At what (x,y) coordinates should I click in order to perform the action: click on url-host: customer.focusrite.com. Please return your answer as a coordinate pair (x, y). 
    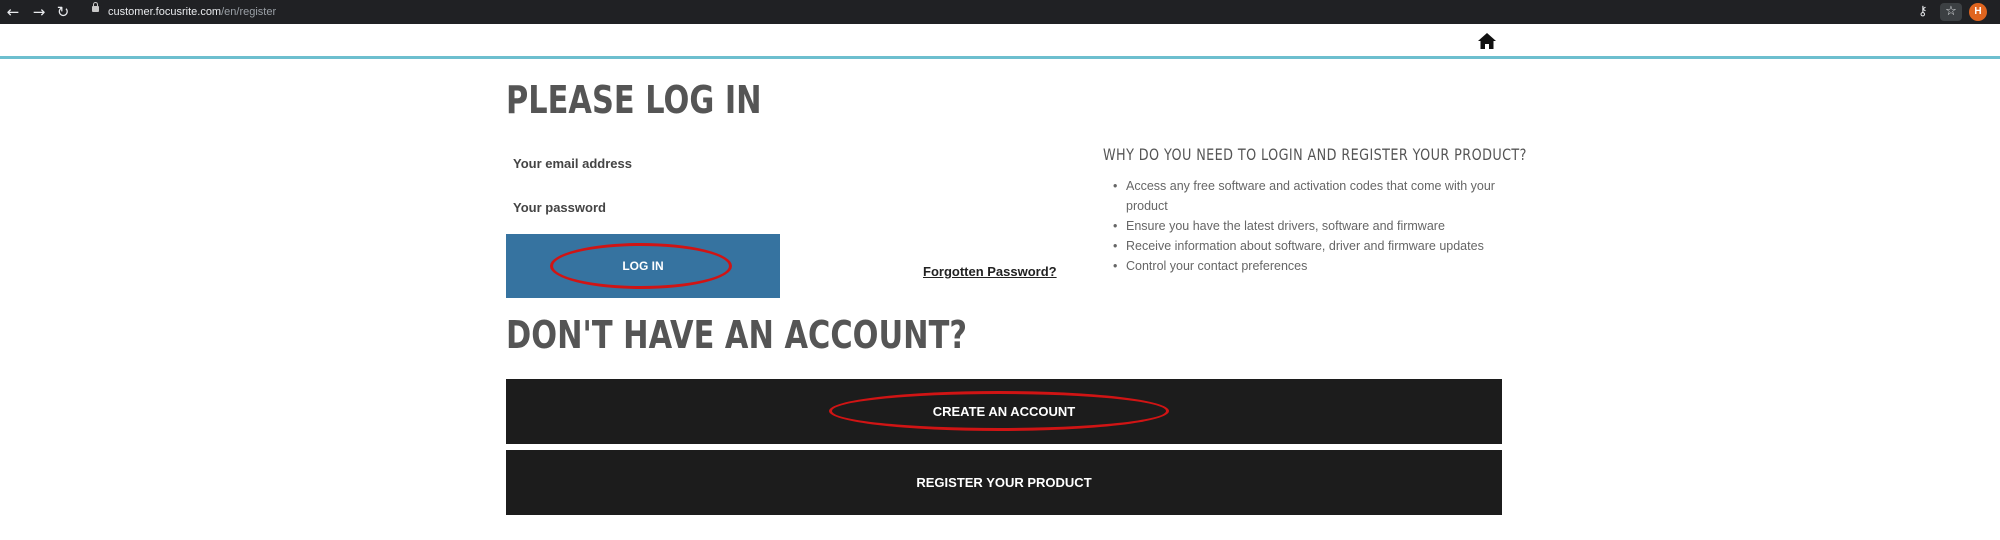
    Looking at the image, I should click on (165, 12).